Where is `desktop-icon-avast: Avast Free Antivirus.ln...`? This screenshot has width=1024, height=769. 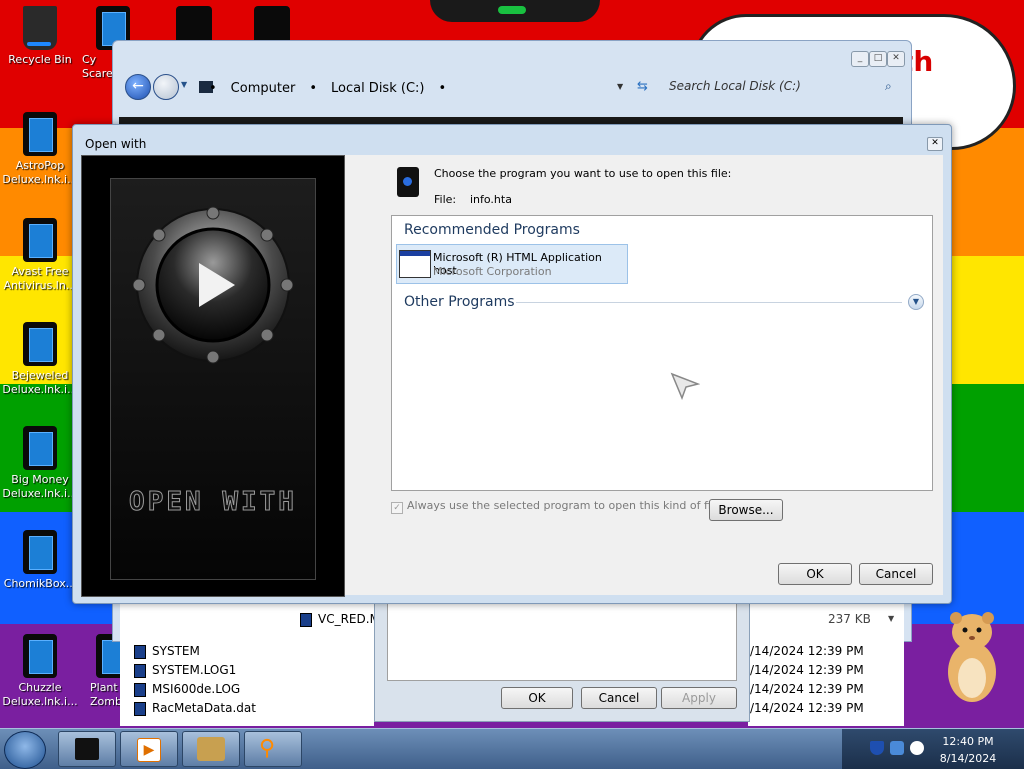
desktop-icon-avast: Avast Free Antivirus.ln... is located at coordinates (40, 255).